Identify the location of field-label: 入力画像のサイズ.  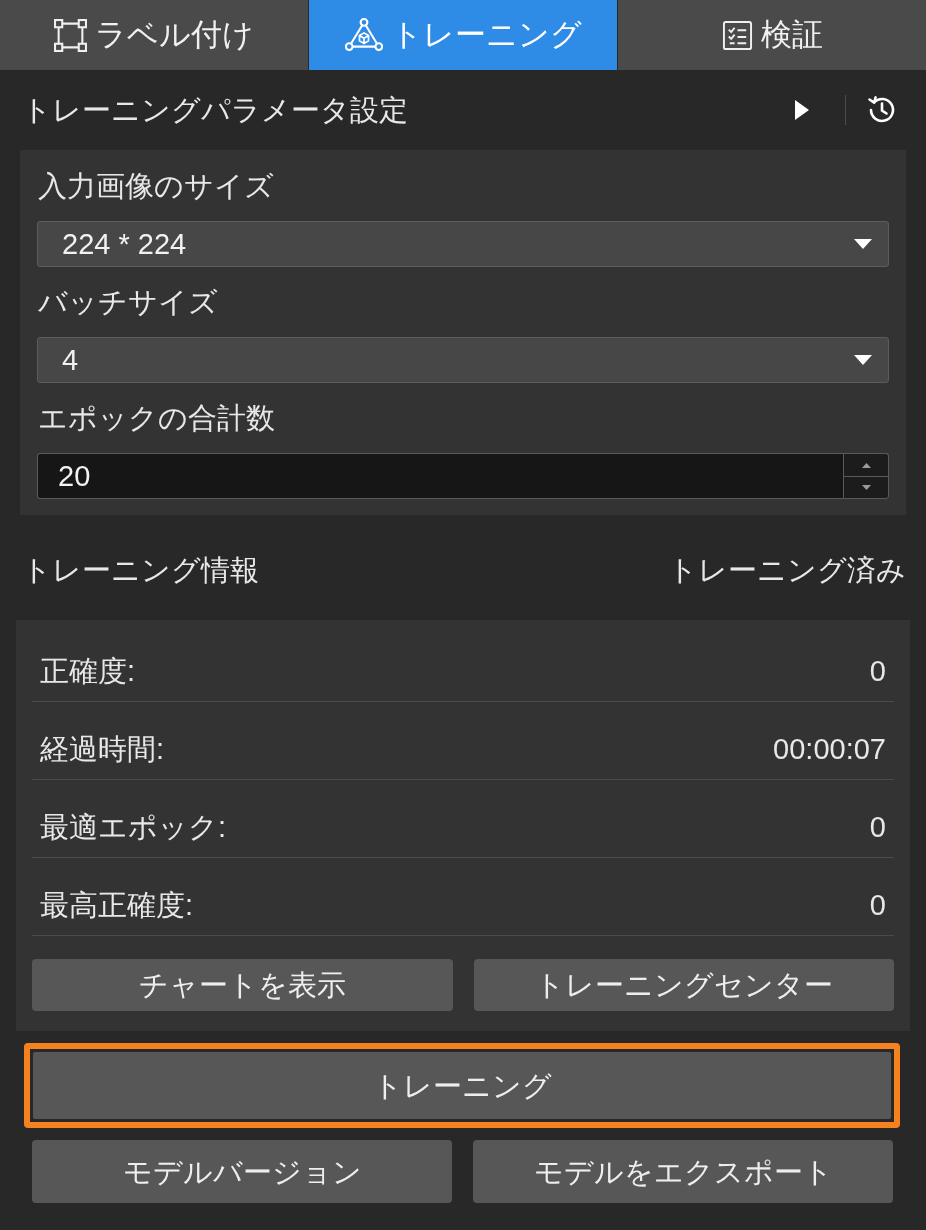
(156, 186).